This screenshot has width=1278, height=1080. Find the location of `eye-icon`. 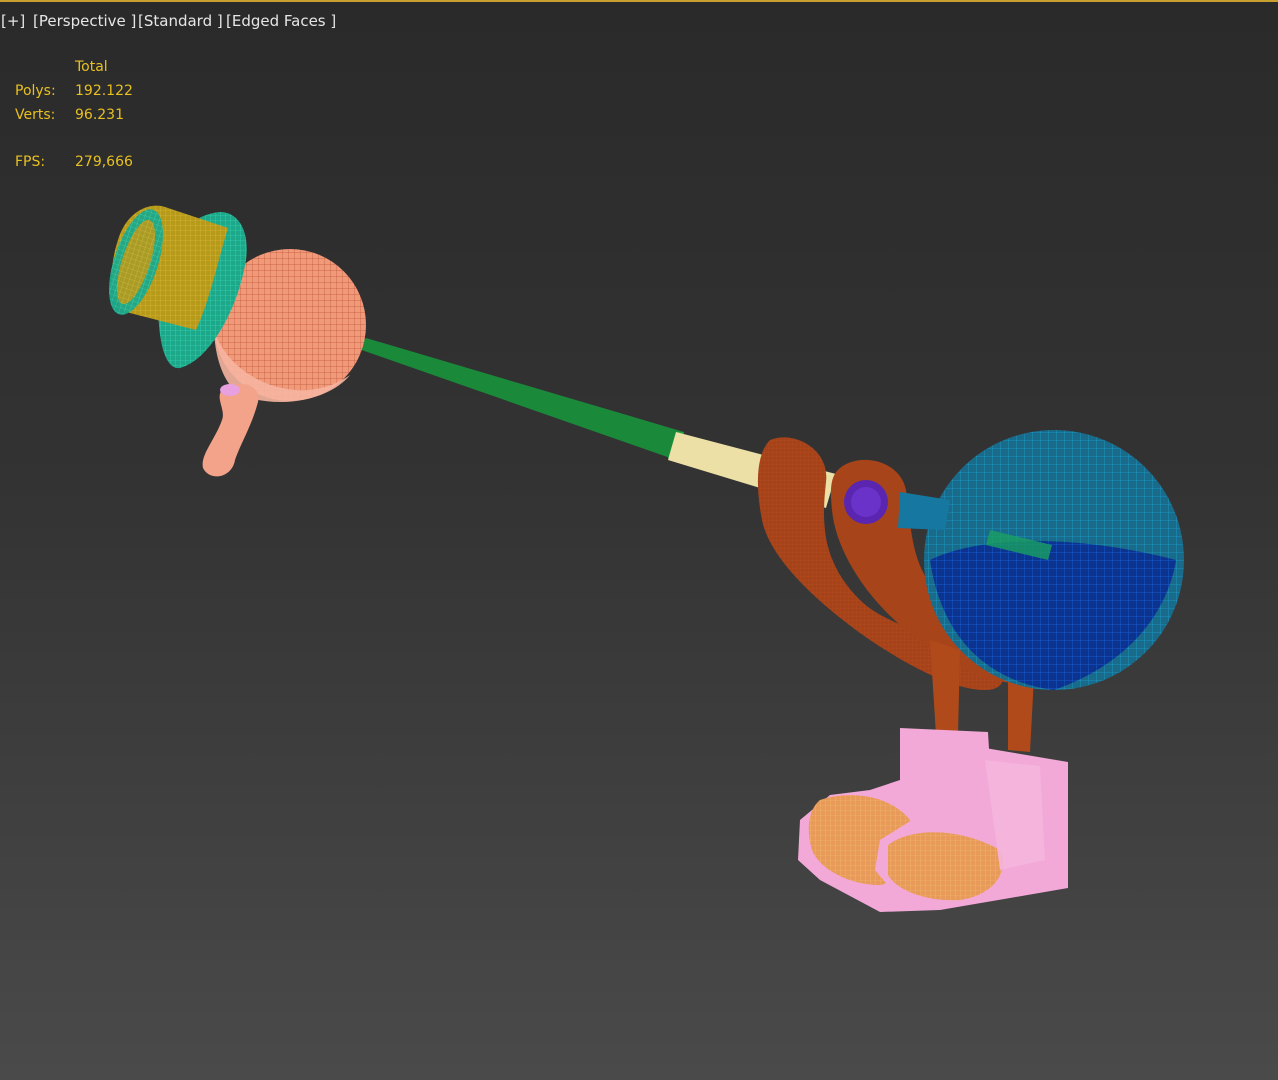

eye-icon is located at coordinates (866, 502).